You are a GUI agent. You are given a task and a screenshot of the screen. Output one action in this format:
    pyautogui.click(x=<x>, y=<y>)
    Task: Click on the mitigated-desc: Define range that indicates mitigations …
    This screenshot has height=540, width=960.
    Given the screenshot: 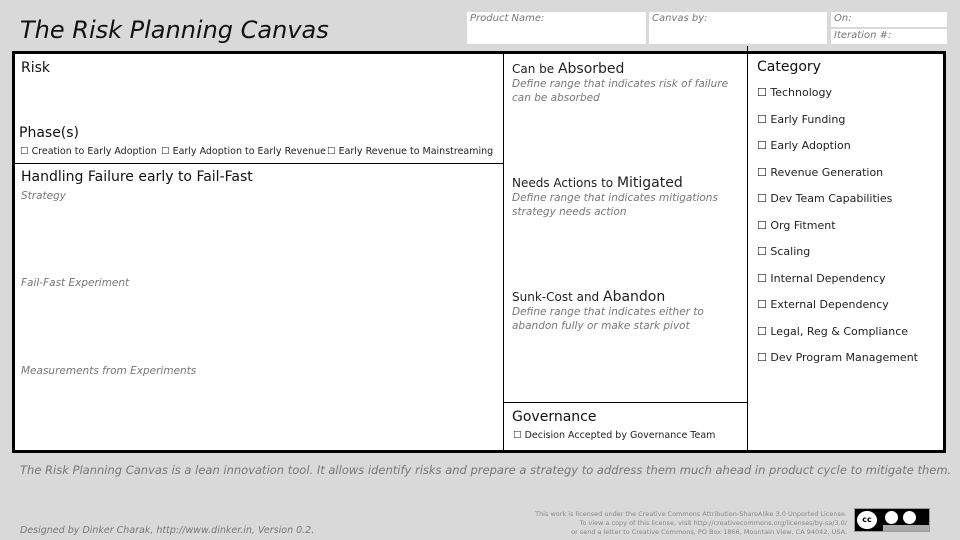 What is the action you would take?
    pyautogui.click(x=615, y=205)
    